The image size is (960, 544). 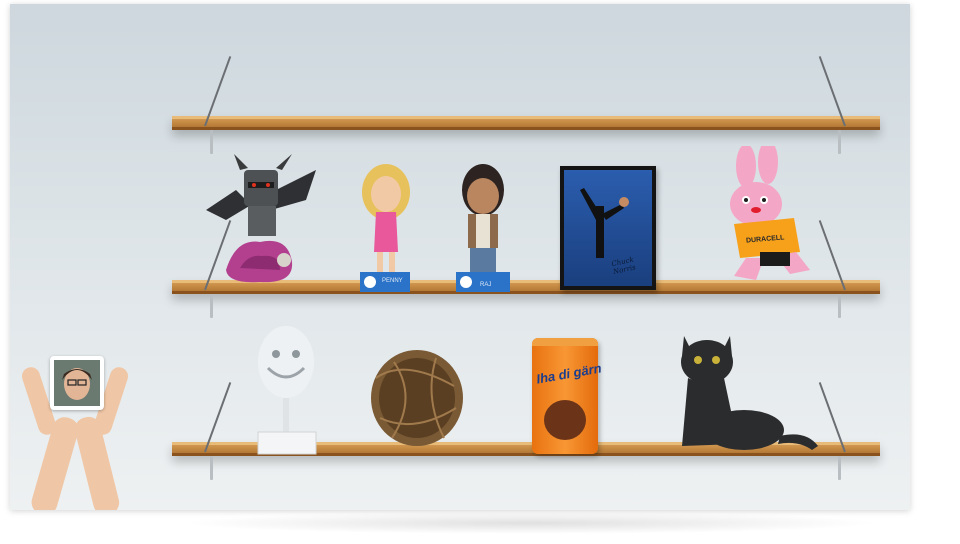 I want to click on penny-bobblehead, so click(x=386, y=227).